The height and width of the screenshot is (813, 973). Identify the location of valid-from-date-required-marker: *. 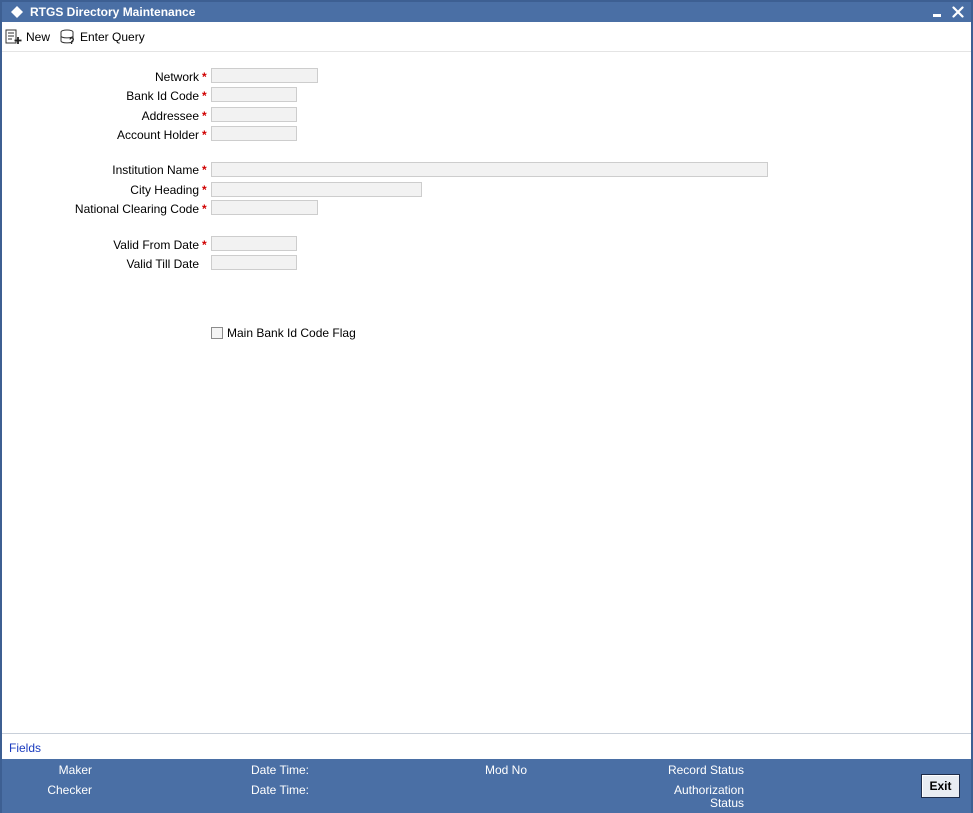
(204, 245).